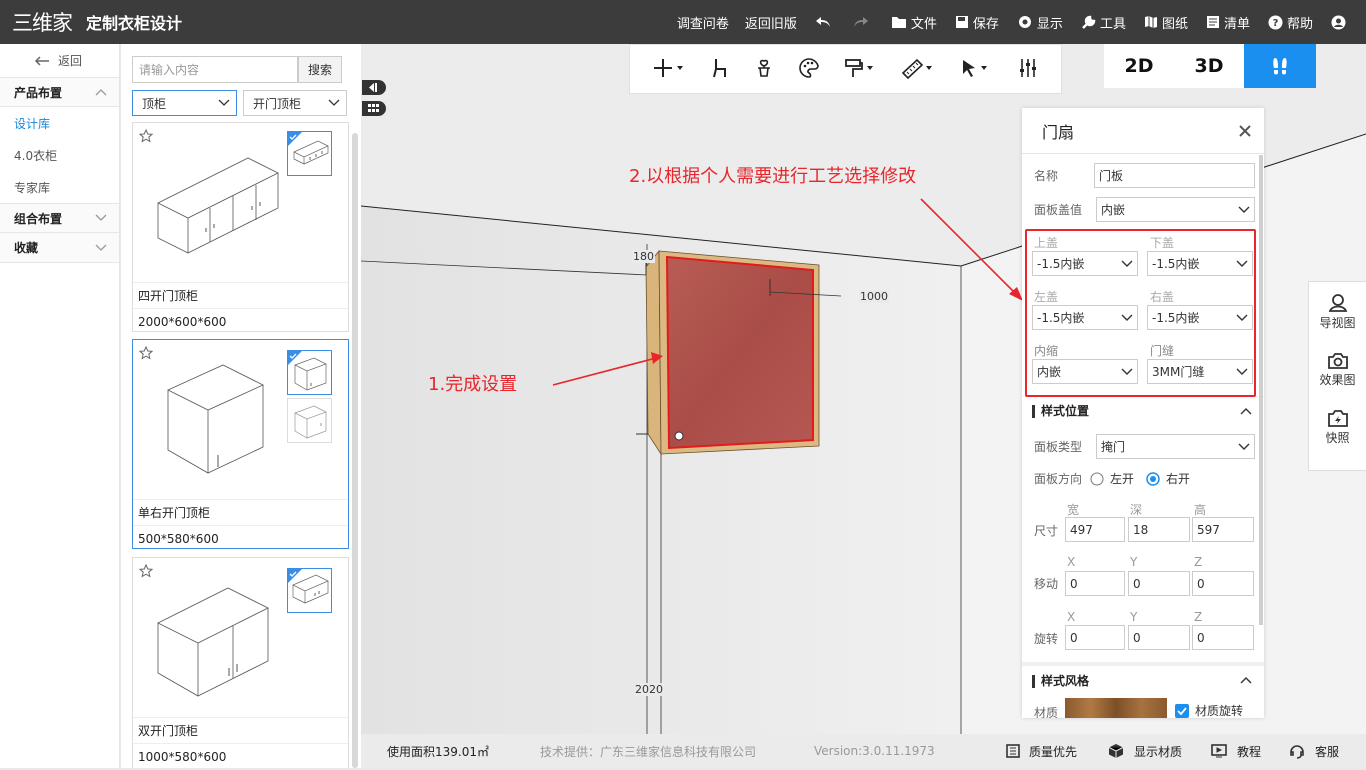 This screenshot has width=1366, height=770. I want to click on close-icon, so click(1245, 131).